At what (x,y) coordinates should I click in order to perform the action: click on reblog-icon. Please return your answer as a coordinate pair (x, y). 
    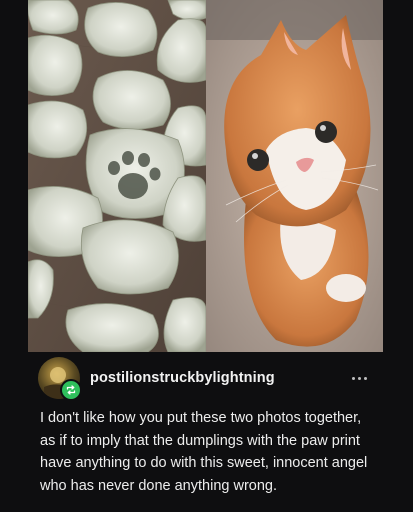
    Looking at the image, I should click on (71, 390).